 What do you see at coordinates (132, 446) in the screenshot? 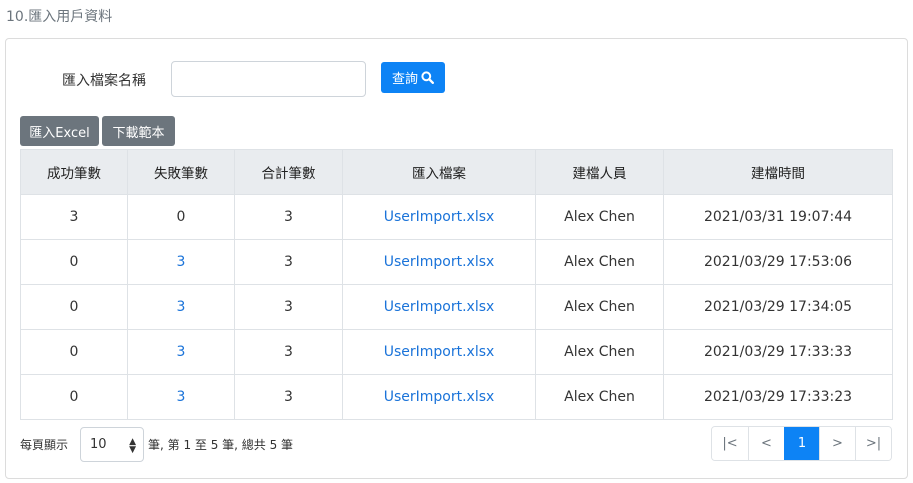
I see `sort-arrows-icon: ▲ ▼` at bounding box center [132, 446].